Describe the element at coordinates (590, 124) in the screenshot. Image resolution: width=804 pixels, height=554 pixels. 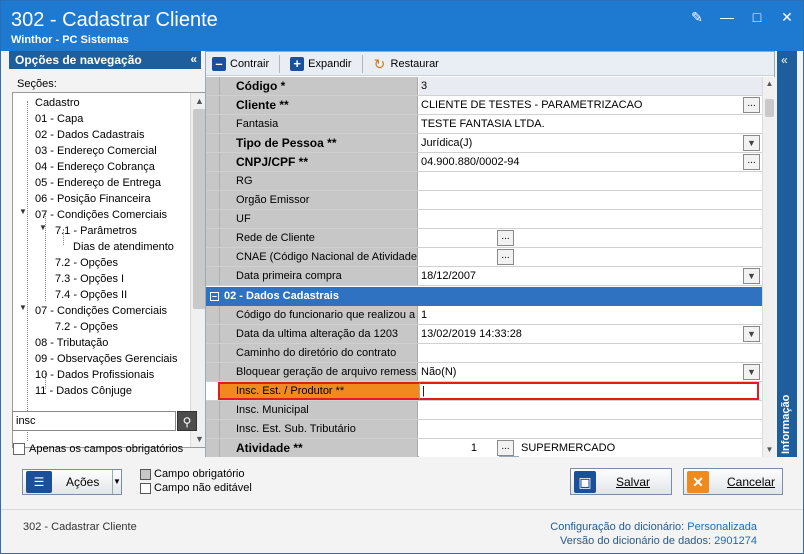
I see `field-value-fantasia: TESTE FANTASIA LTDA.` at that location.